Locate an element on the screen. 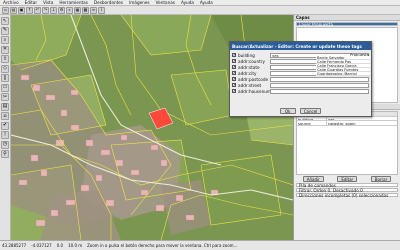 The width and height of the screenshot is (400, 250). upload-icon: ↑ is located at coordinates (29, 10).